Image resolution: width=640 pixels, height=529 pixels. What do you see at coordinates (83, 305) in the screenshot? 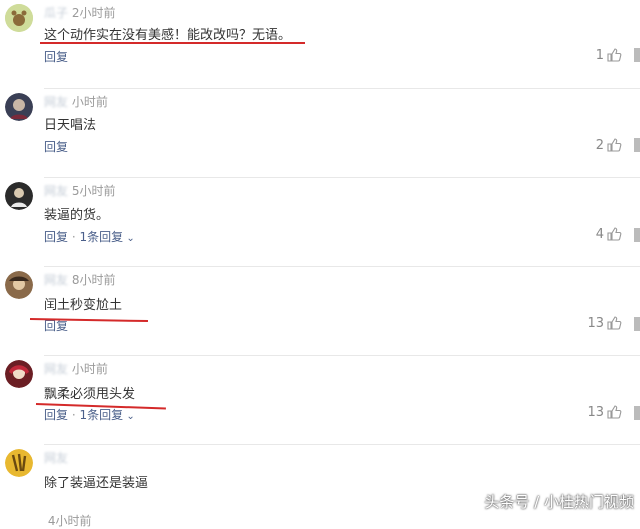
I see `comment-text: 闰土秒变尬土` at bounding box center [83, 305].